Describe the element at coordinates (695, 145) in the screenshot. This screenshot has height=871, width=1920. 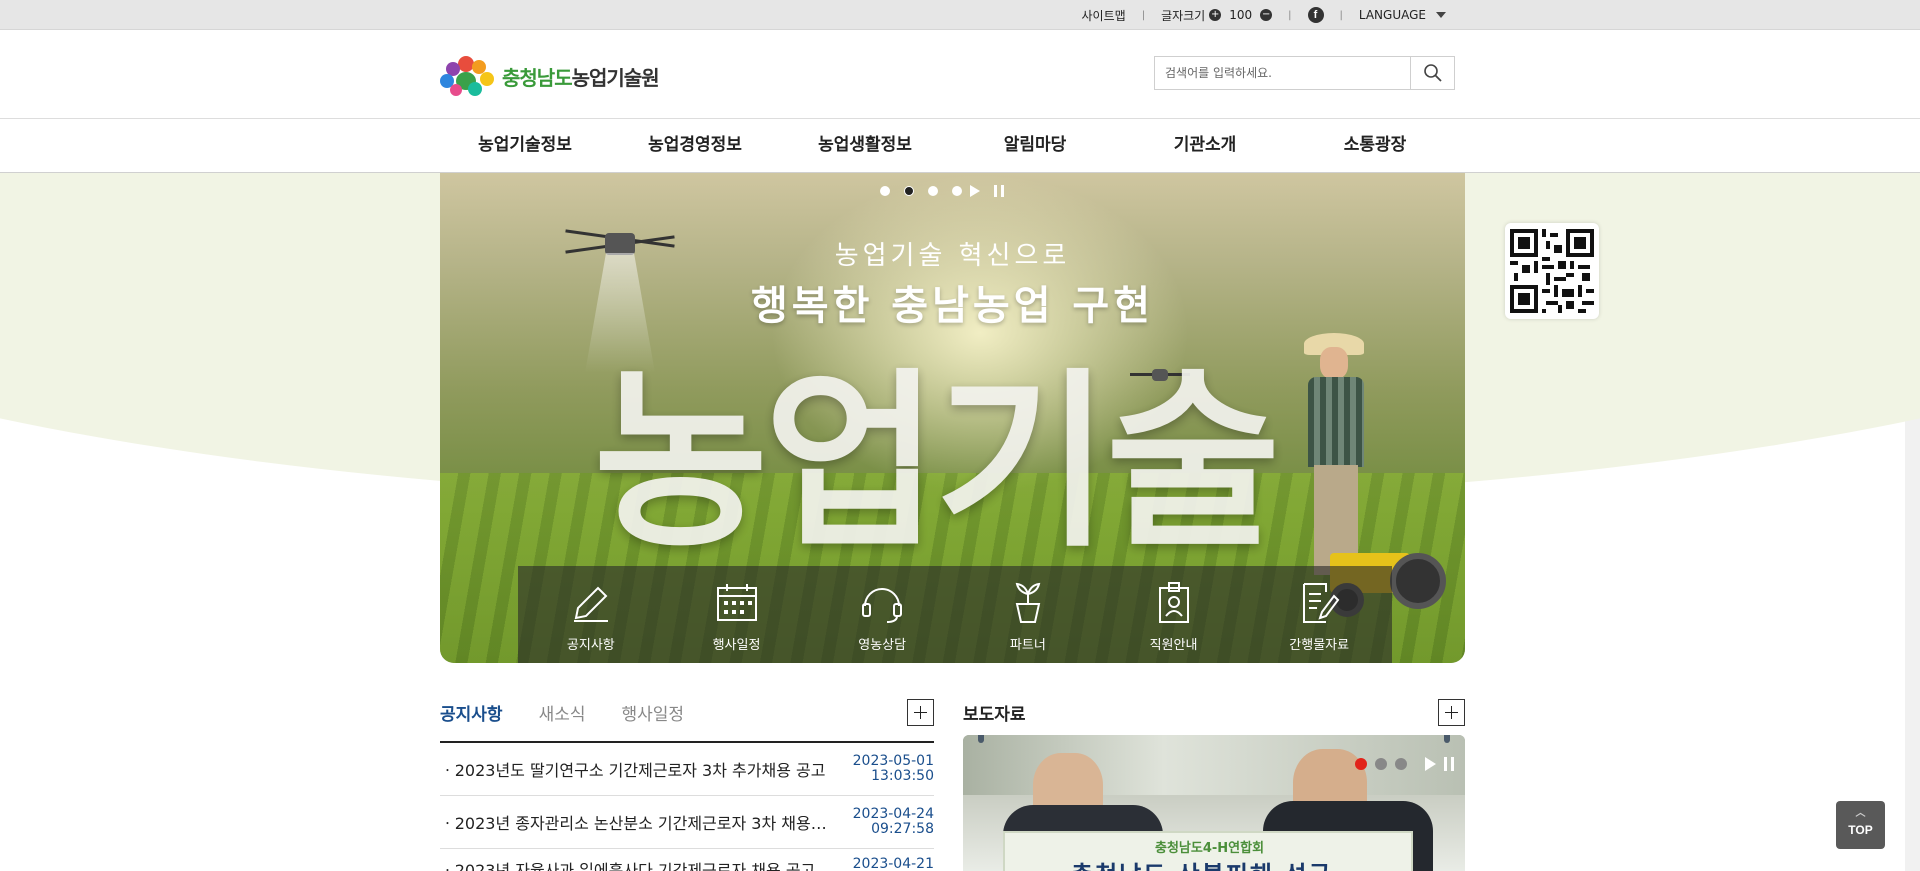
I see `nav-item-management-info: 농업경영정보` at that location.